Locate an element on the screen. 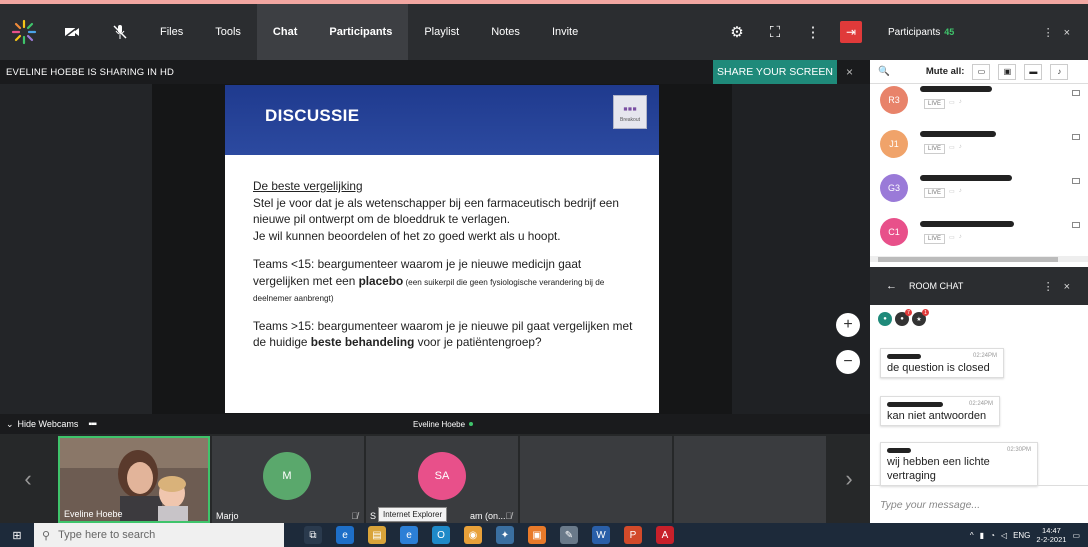  sender-redacted is located at coordinates (899, 450).